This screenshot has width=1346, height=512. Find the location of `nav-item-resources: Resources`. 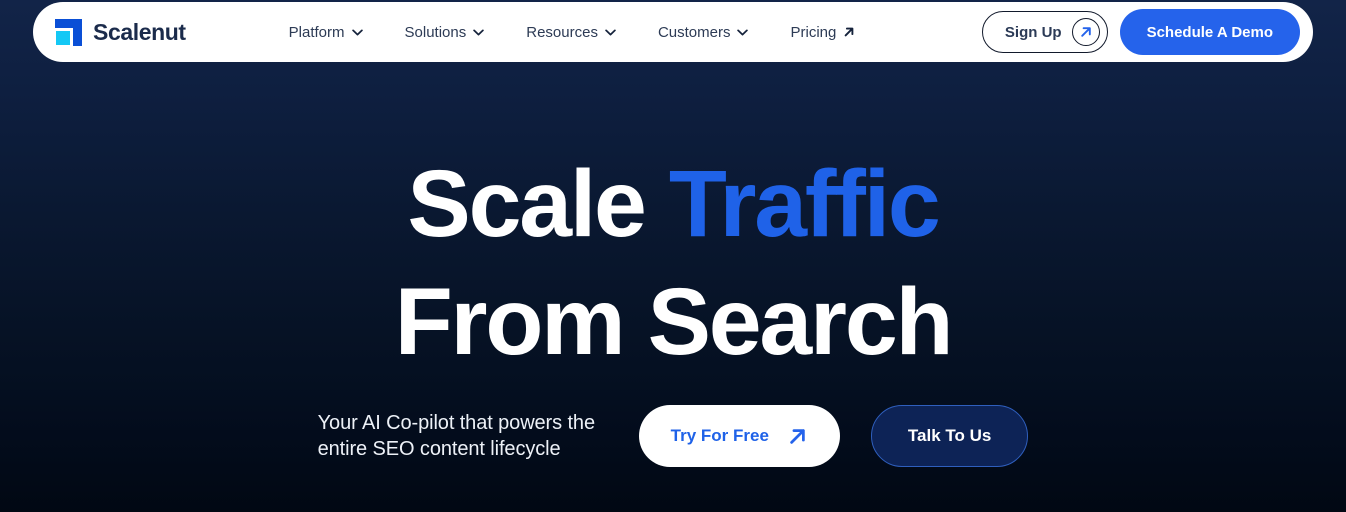

nav-item-resources: Resources is located at coordinates (571, 32).